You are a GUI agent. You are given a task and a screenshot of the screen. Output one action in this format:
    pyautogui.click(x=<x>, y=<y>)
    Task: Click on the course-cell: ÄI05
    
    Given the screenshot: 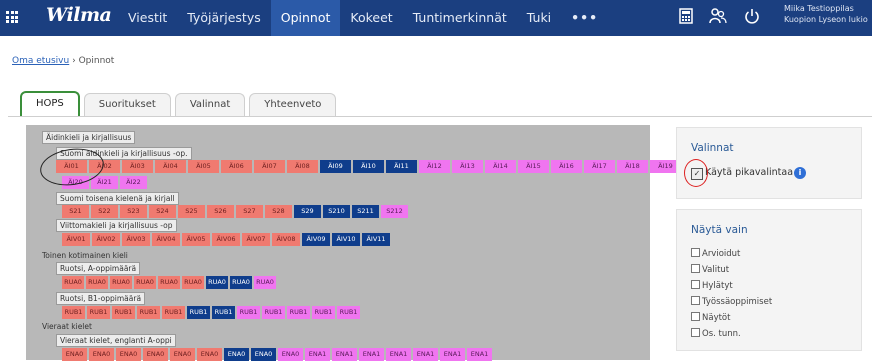 What is the action you would take?
    pyautogui.click(x=203, y=166)
    